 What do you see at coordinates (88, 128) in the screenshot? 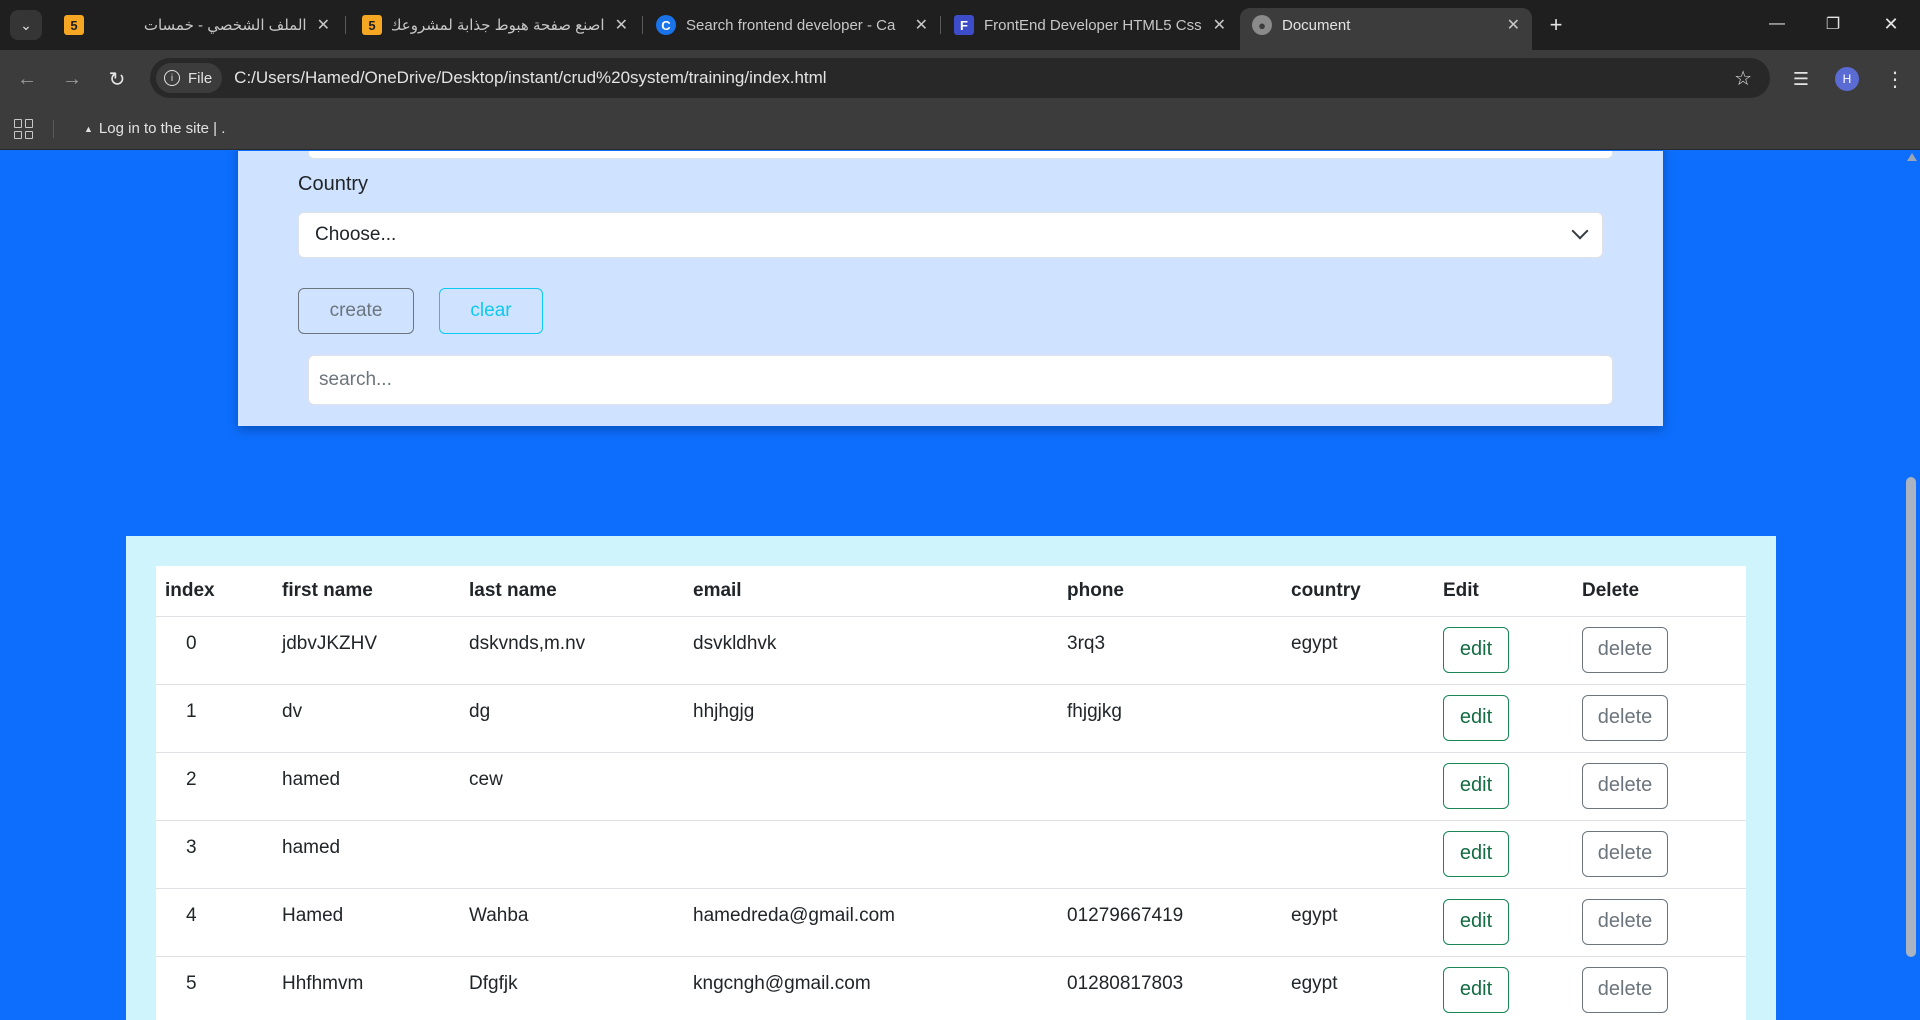
I see `bookmark-triangle-icon: ▲` at bounding box center [88, 128].